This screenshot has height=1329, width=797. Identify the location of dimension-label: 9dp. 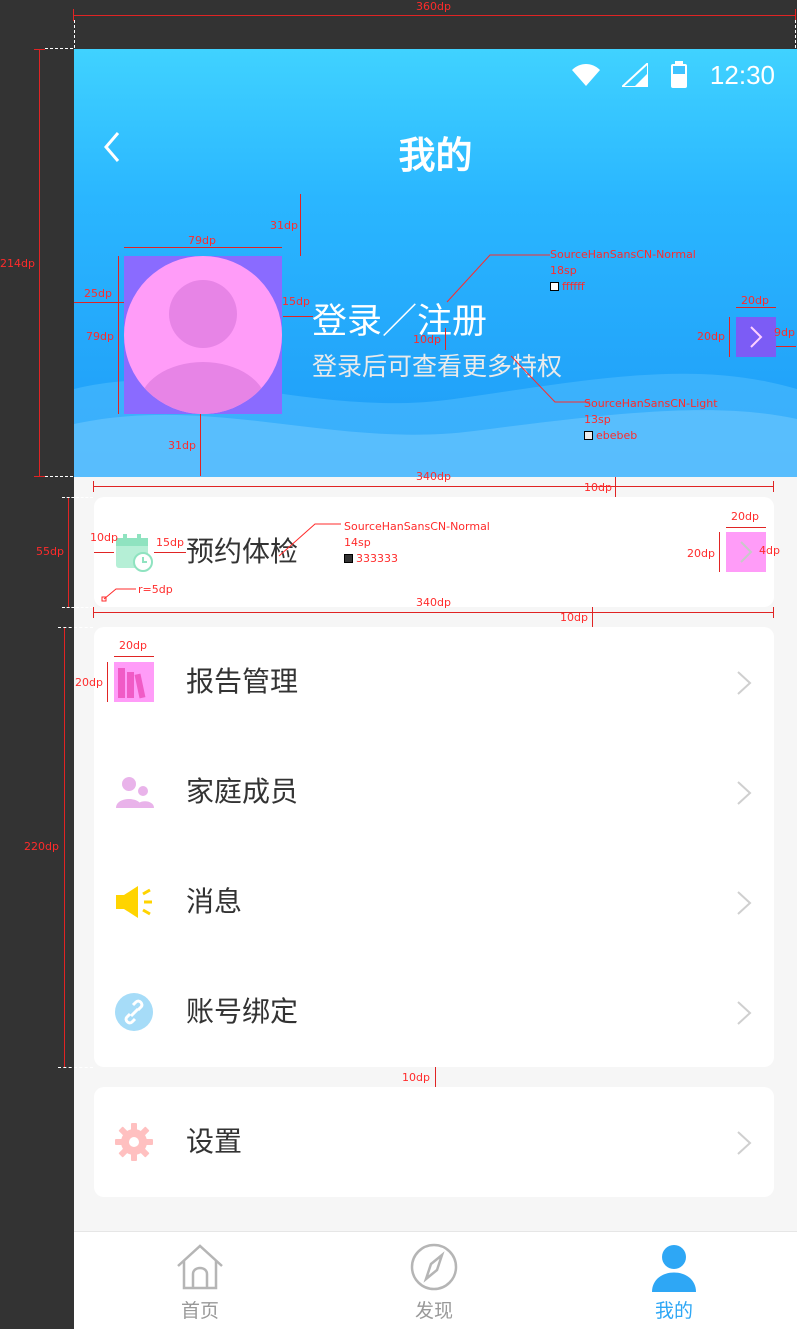
(784, 332).